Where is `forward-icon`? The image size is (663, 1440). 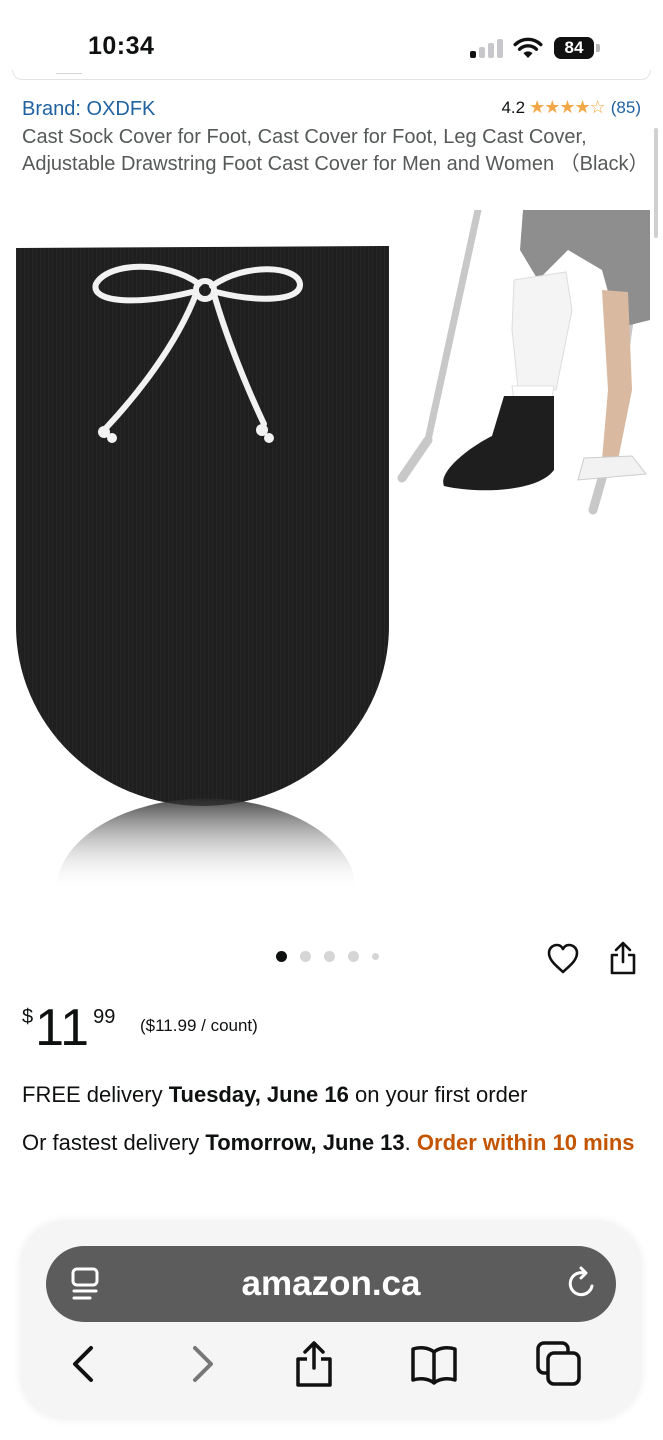 forward-icon is located at coordinates (202, 1364).